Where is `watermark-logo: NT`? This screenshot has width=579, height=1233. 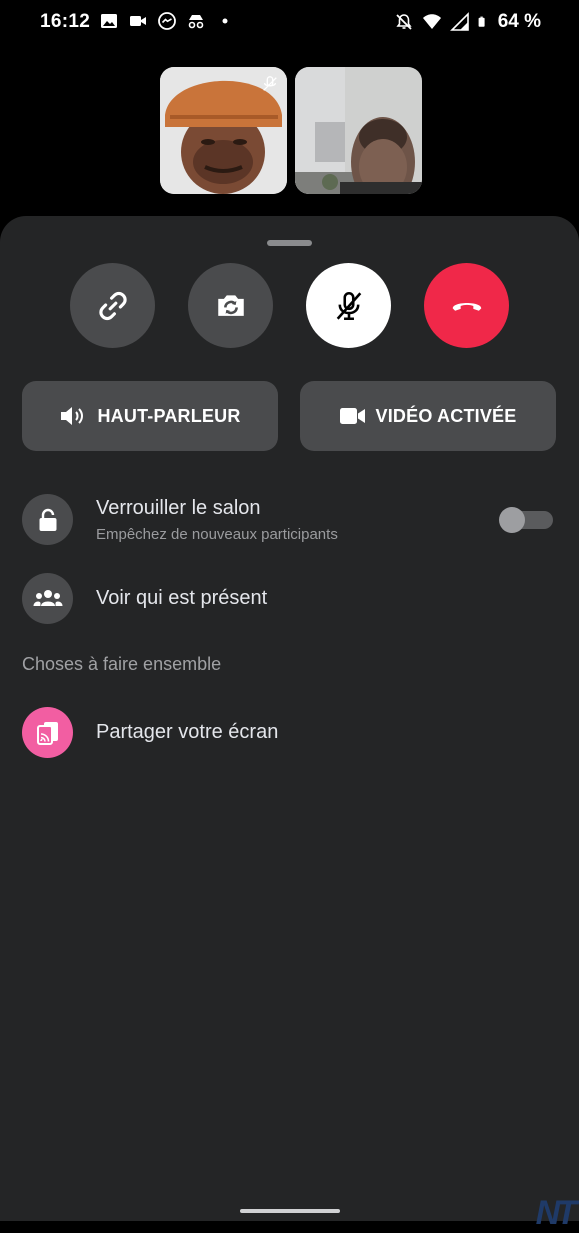
watermark-logo: NT is located at coordinates (556, 1213).